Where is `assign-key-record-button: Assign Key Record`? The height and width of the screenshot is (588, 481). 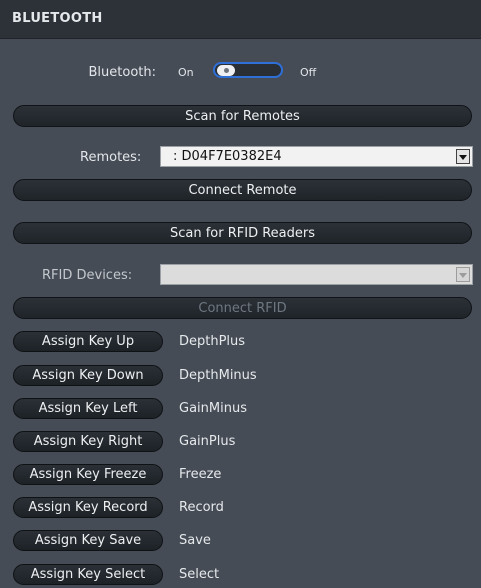
assign-key-record-button: Assign Key Record is located at coordinates (88, 507).